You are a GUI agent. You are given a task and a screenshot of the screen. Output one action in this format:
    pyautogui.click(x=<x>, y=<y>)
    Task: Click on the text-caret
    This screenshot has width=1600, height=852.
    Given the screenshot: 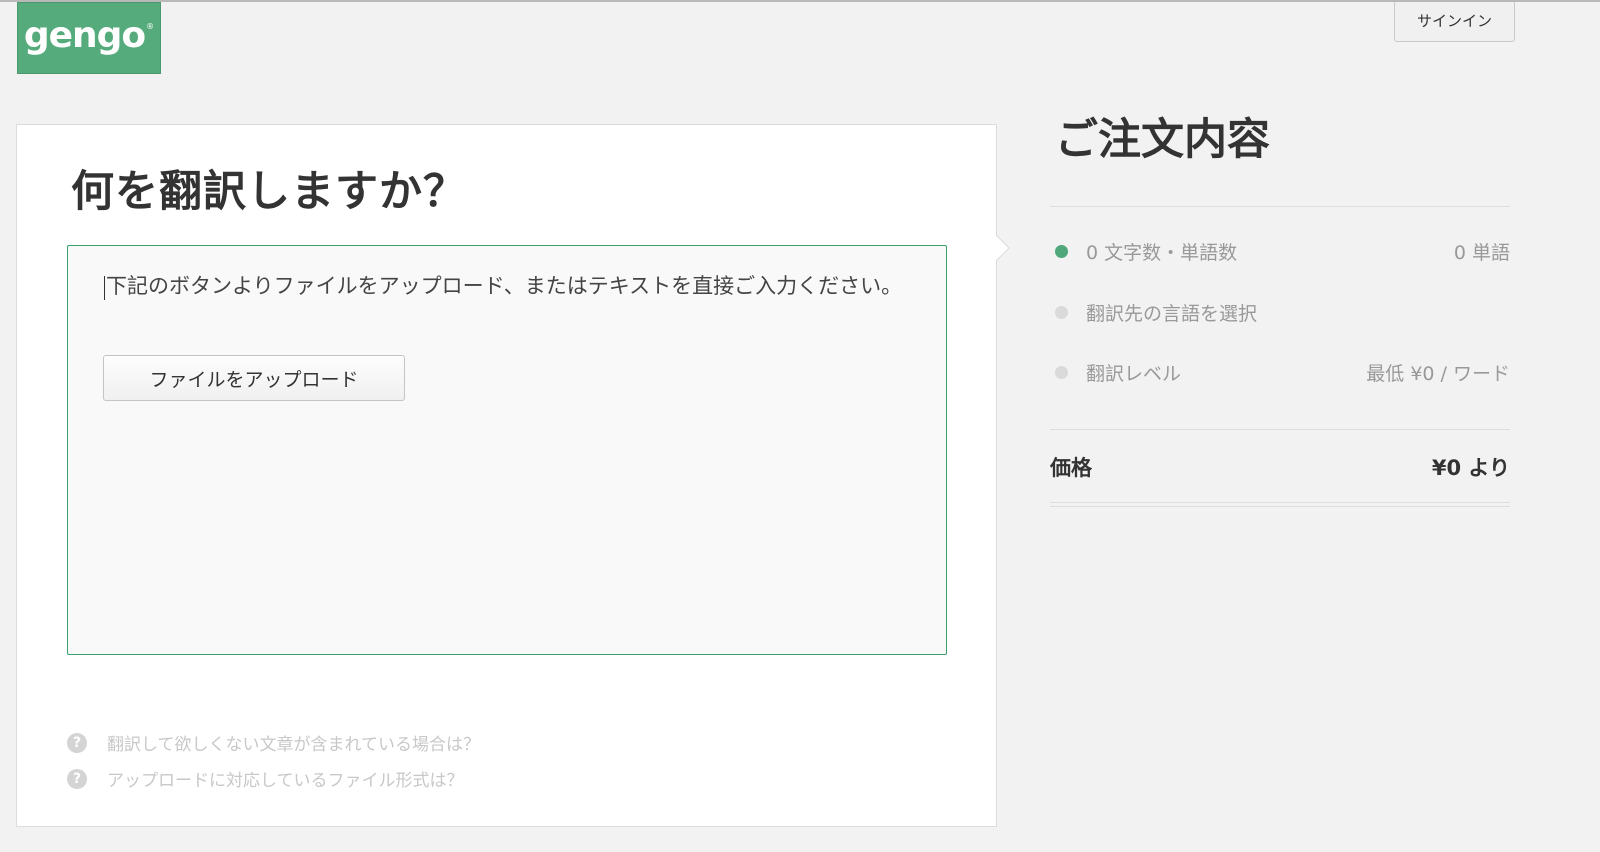 What is the action you would take?
    pyautogui.click(x=104, y=288)
    